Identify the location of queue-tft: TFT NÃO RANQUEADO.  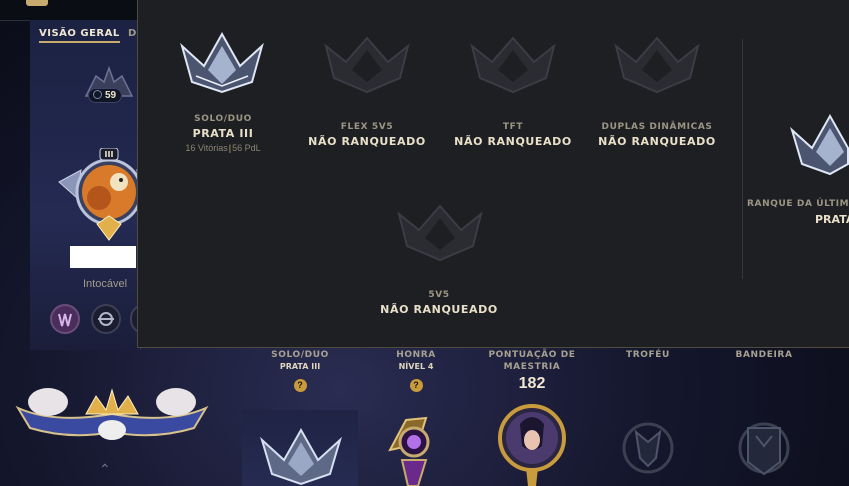
(513, 135).